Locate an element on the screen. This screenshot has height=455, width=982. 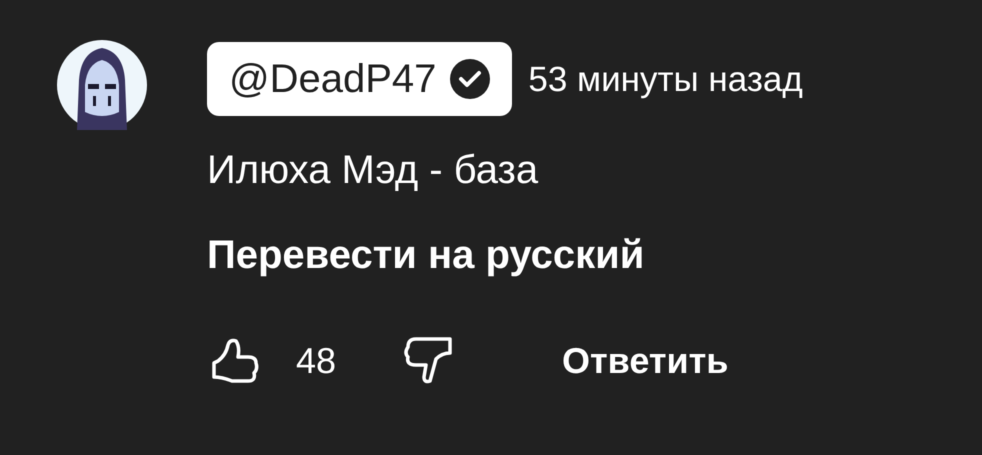
like-count: 48 is located at coordinates (316, 361).